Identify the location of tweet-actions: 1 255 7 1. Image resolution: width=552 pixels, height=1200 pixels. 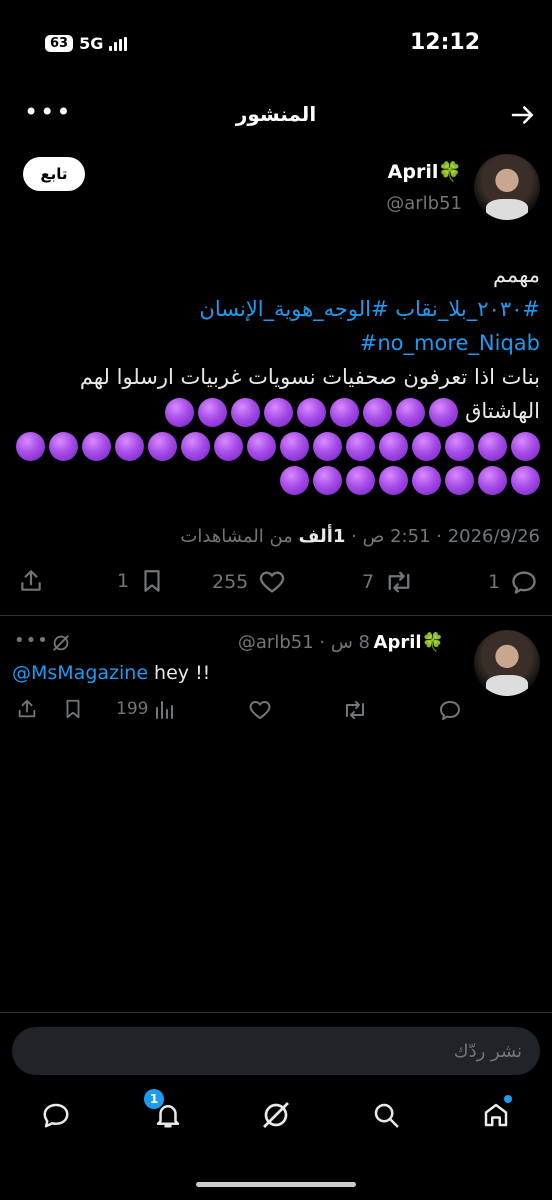
(276, 588).